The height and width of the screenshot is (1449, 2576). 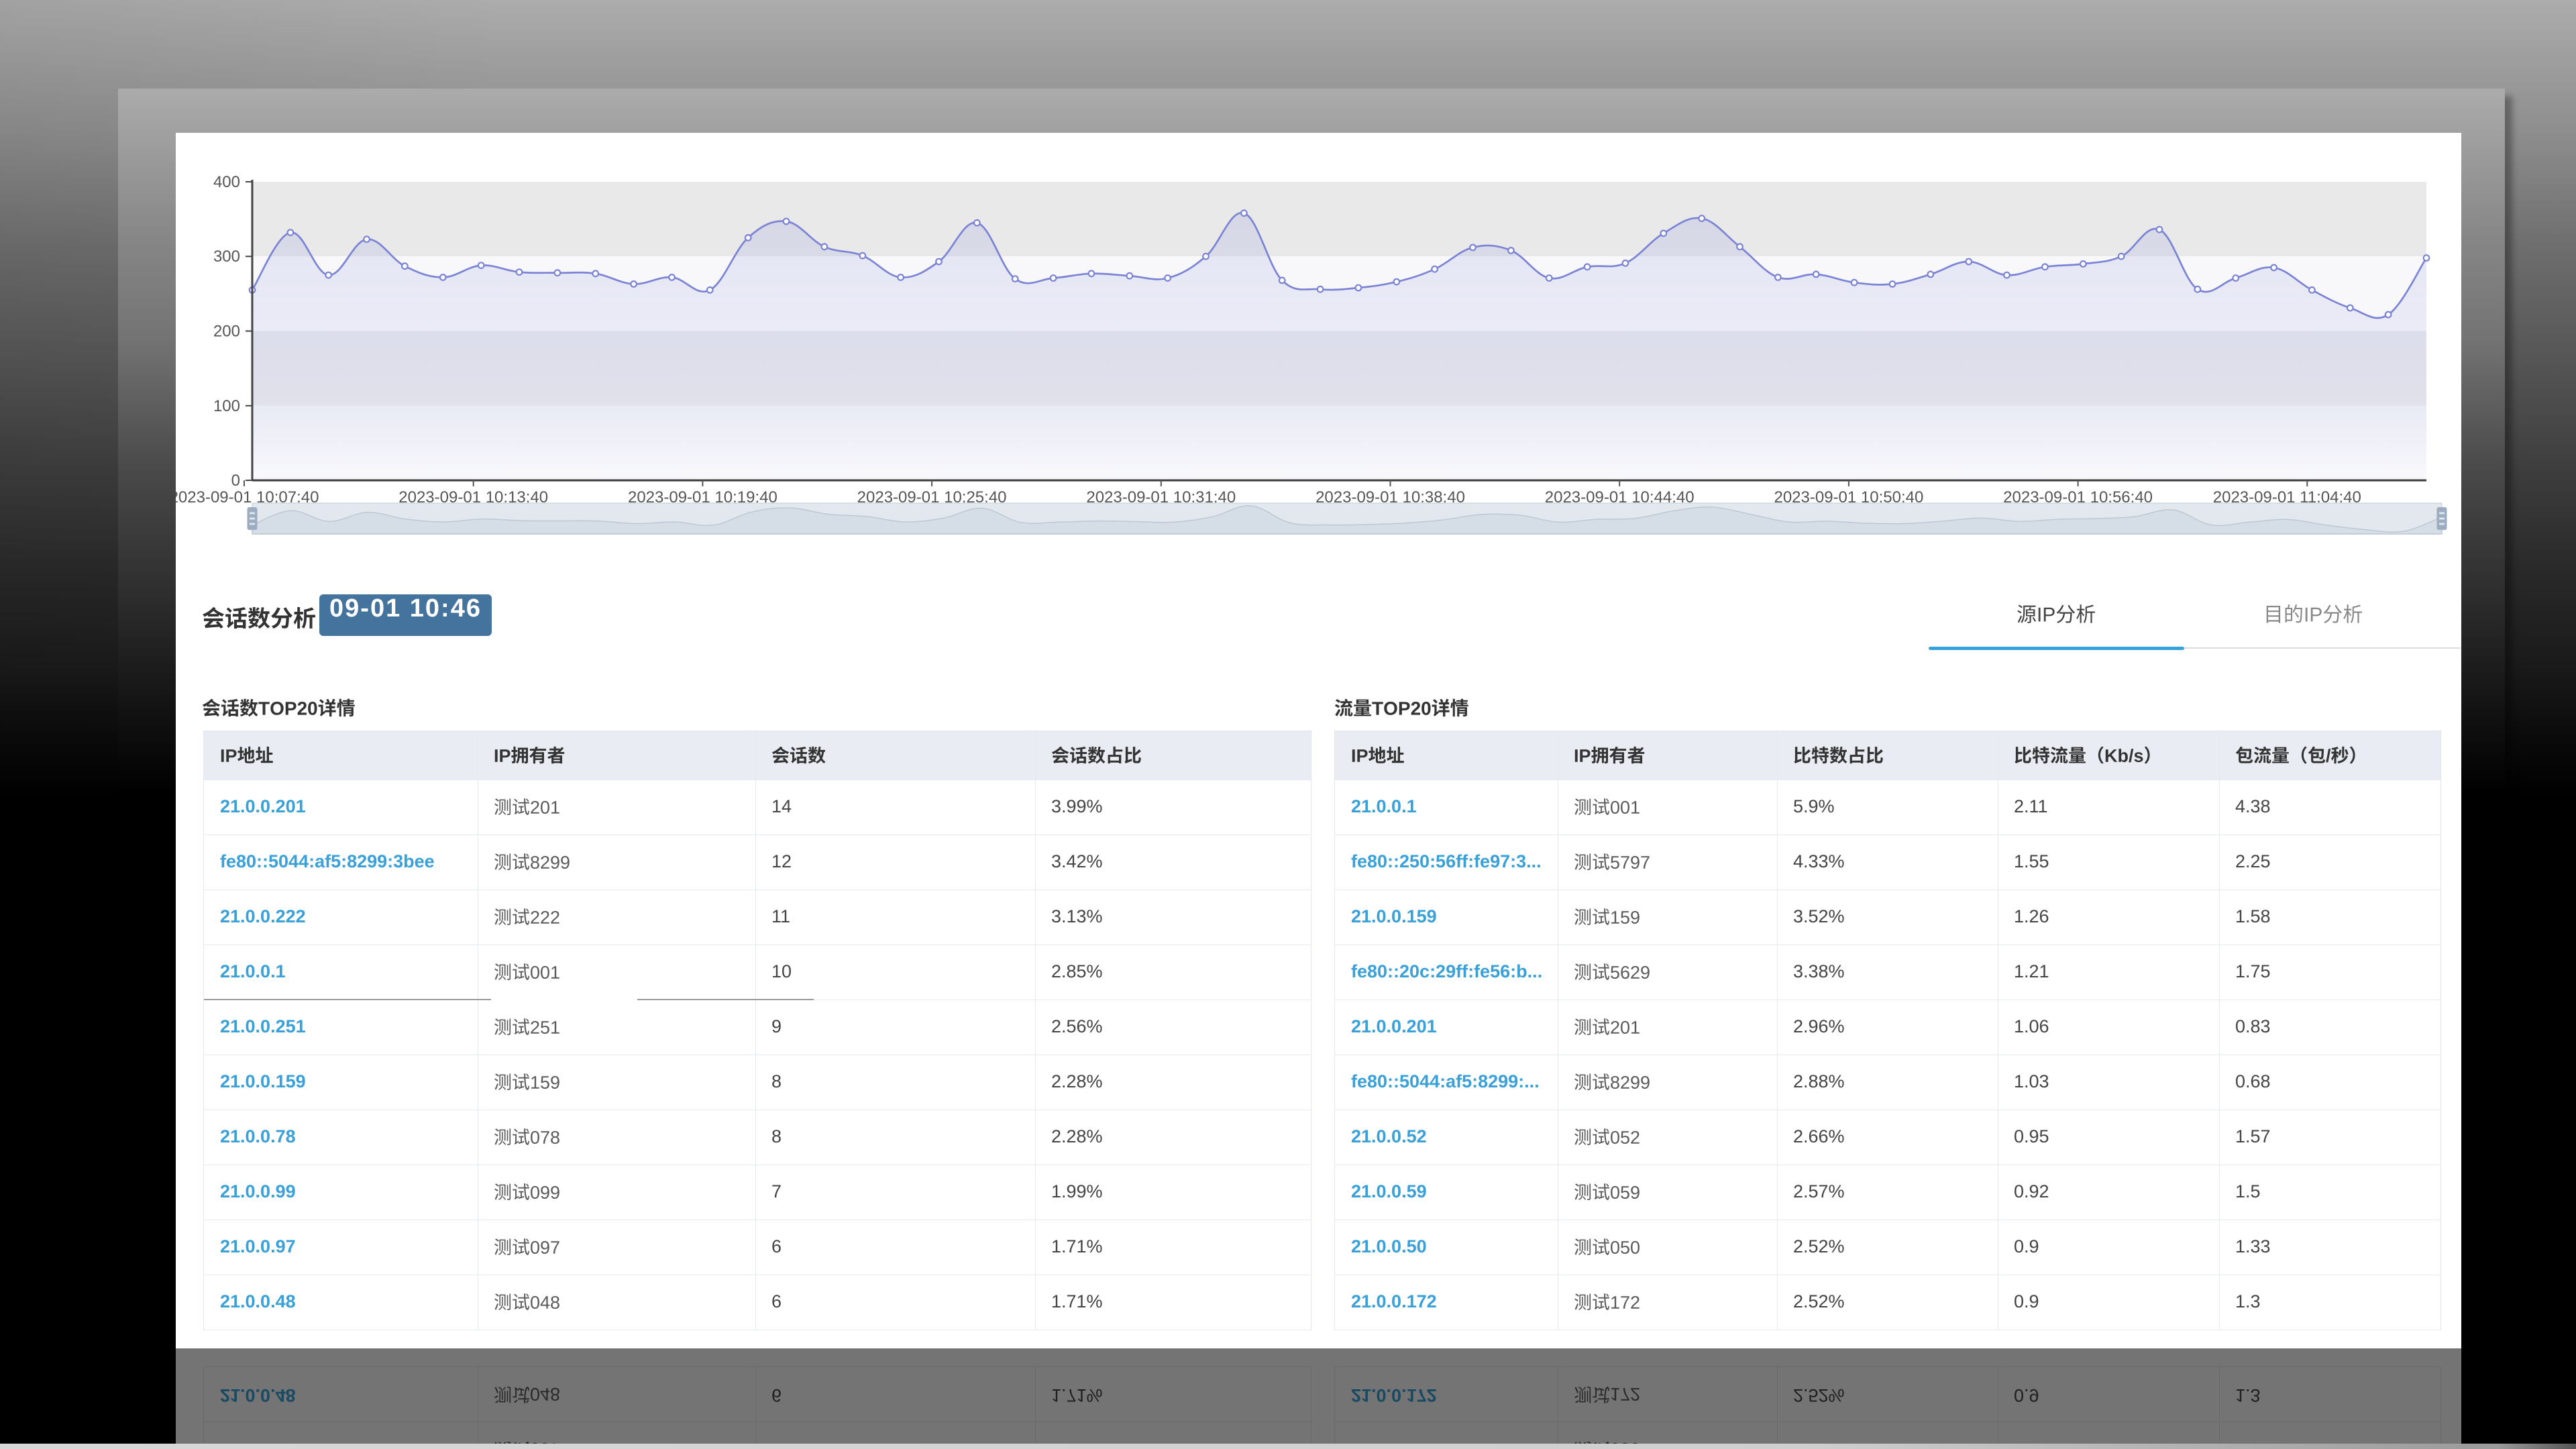 What do you see at coordinates (226, 182) in the screenshot?
I see `svg-text: 400` at bounding box center [226, 182].